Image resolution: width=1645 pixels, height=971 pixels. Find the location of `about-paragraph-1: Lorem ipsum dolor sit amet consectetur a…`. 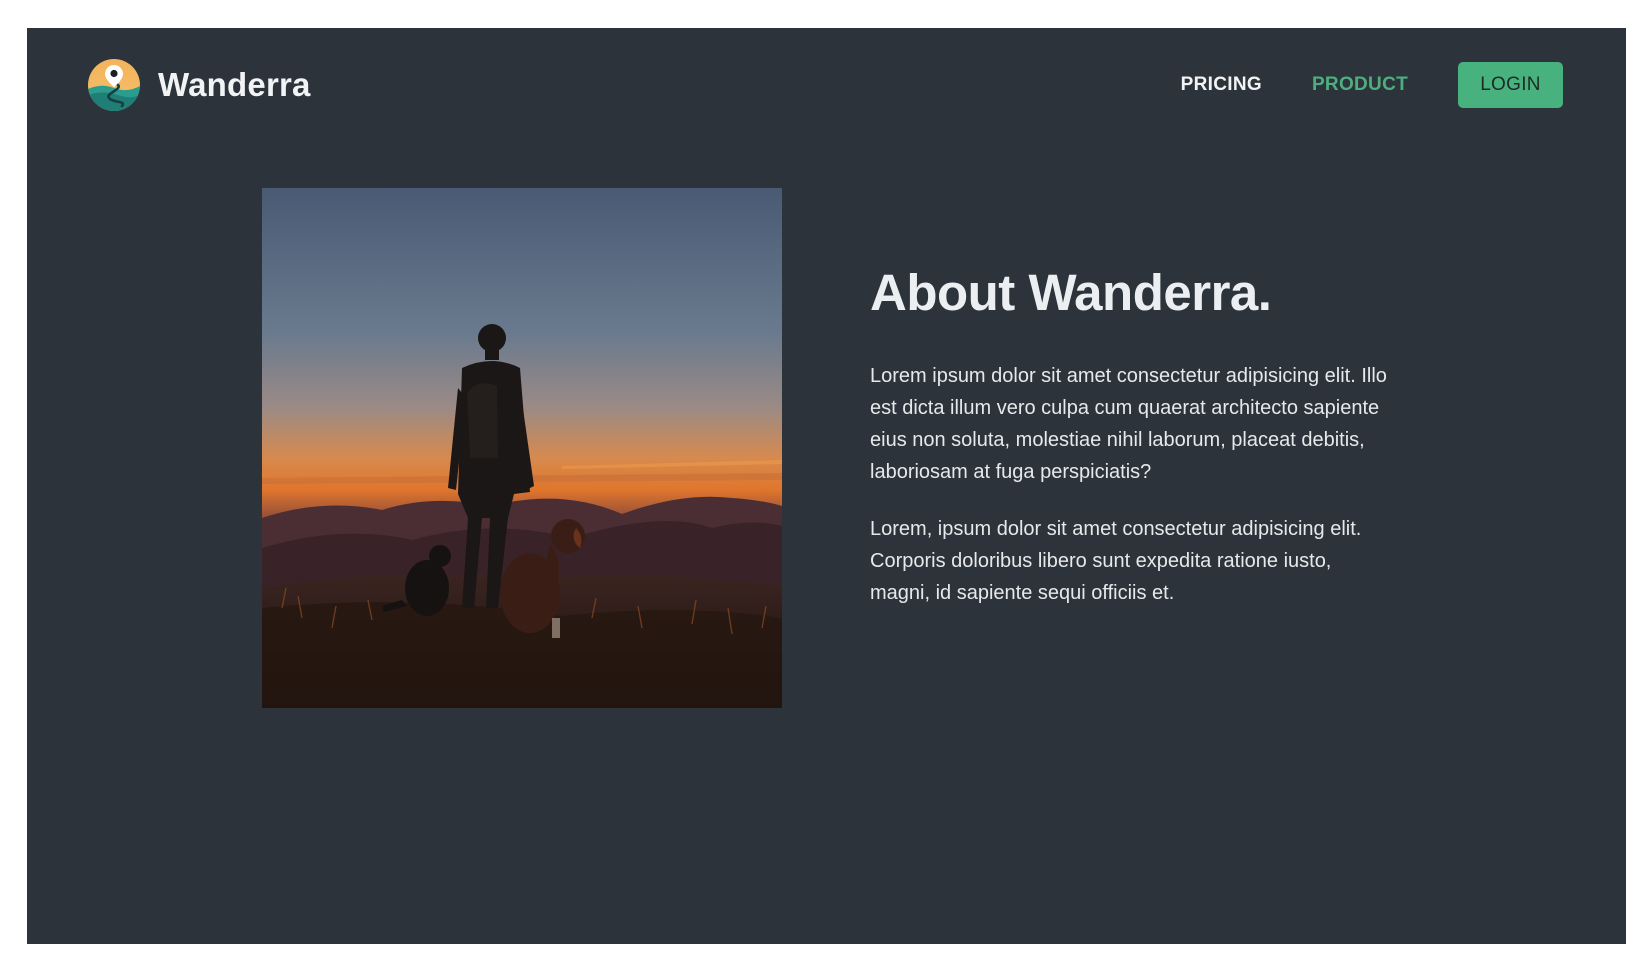

about-paragraph-1: Lorem ipsum dolor sit amet consectetur a… is located at coordinates (1128, 424).